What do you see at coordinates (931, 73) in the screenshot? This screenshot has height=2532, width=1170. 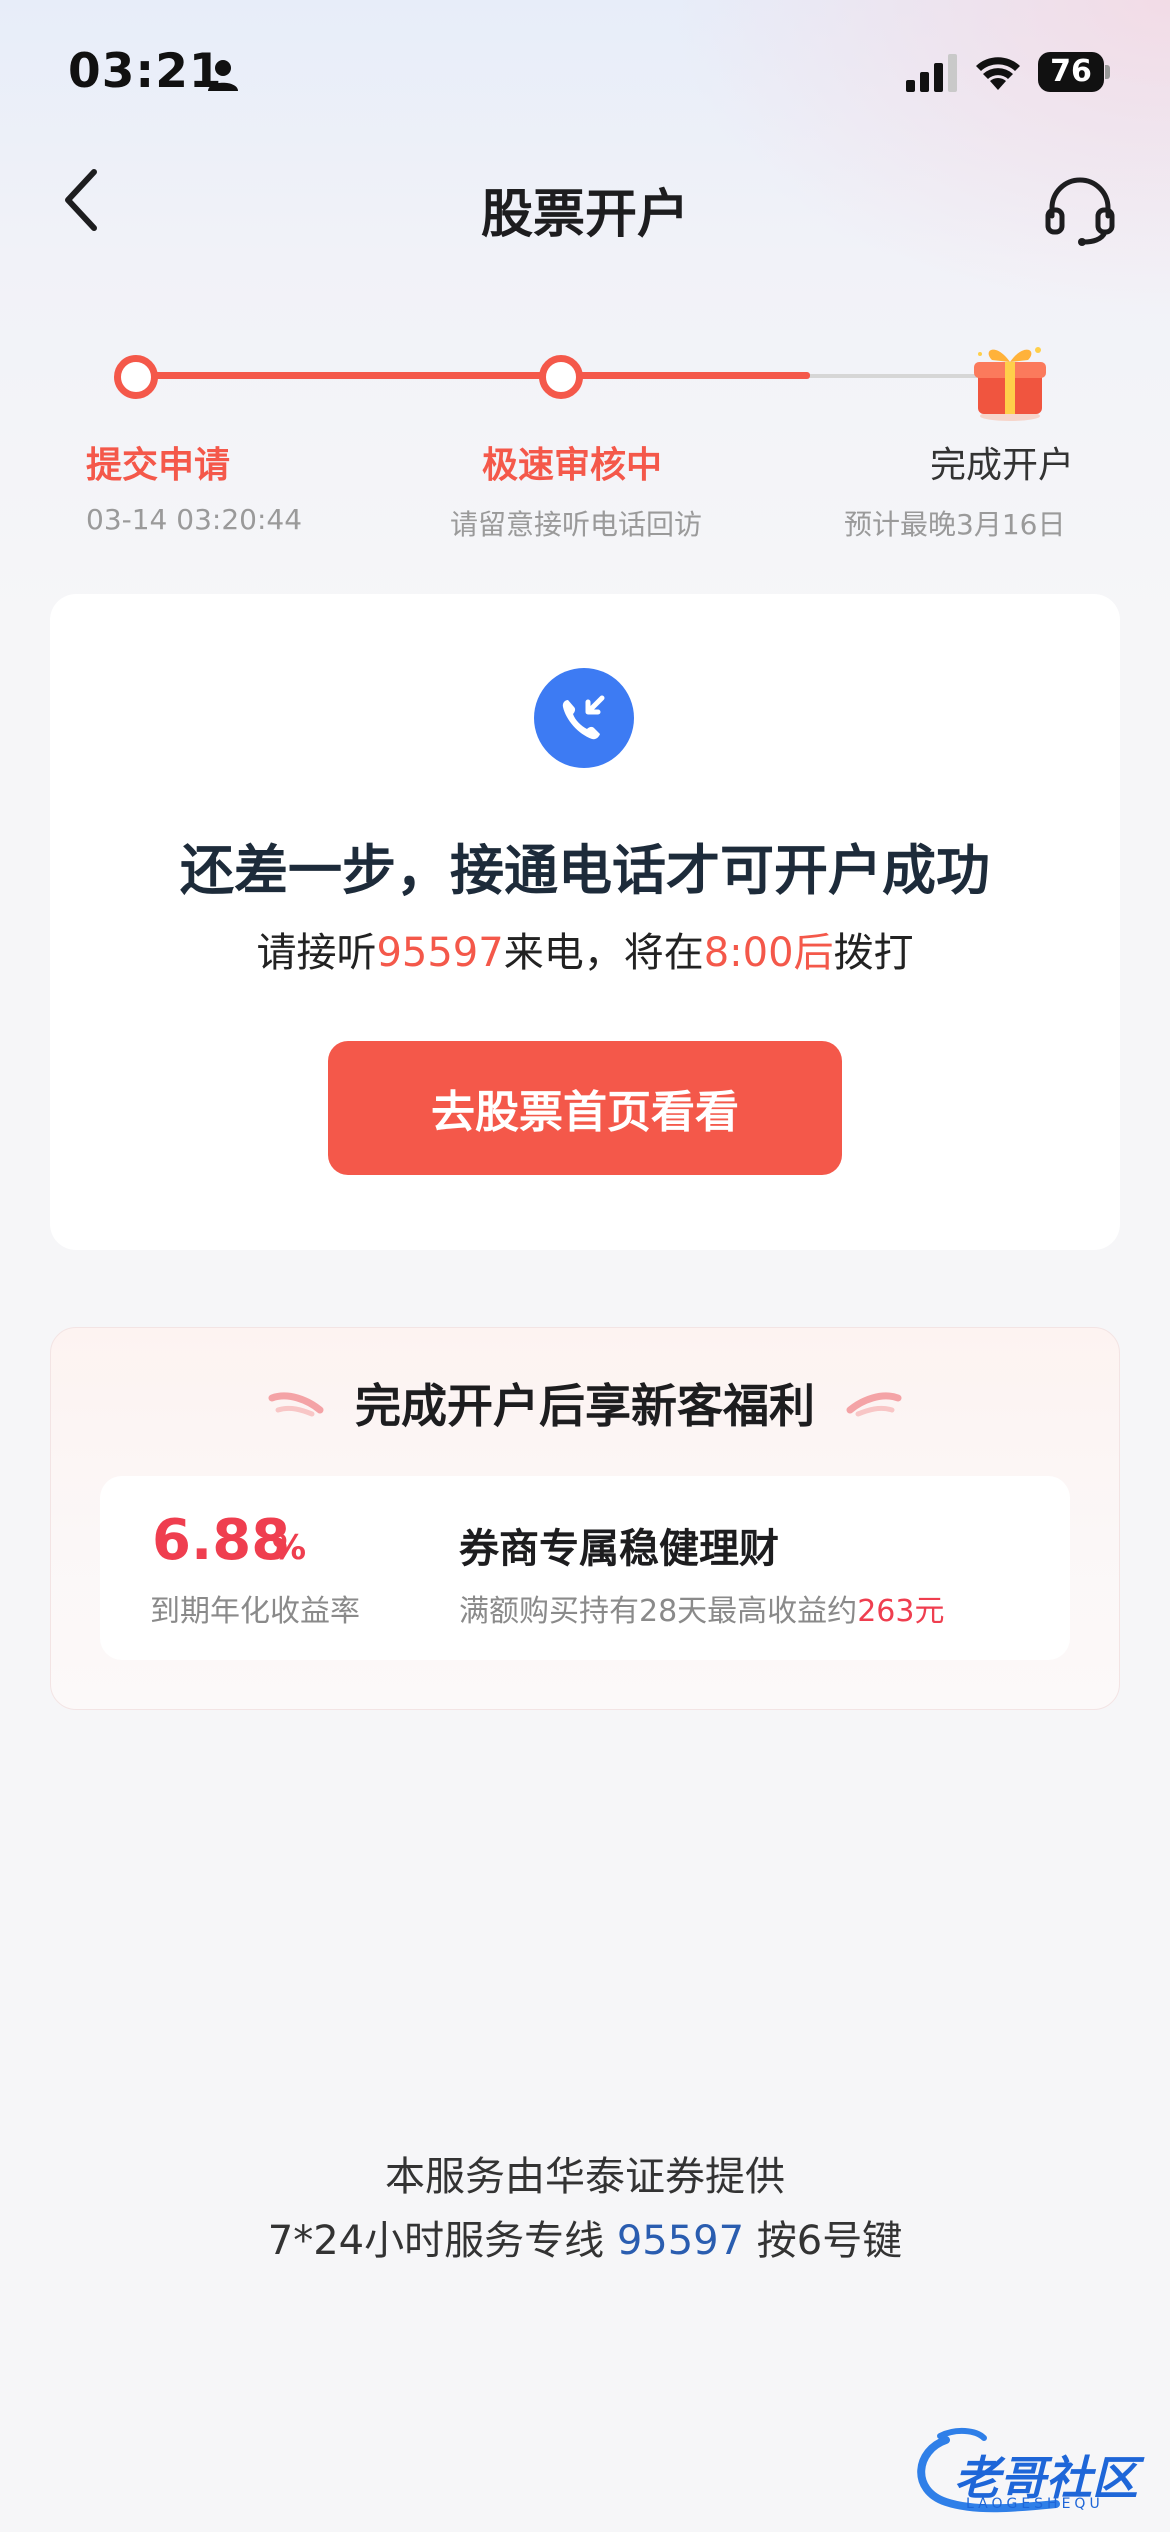 I see `cellular-signal-icon` at bounding box center [931, 73].